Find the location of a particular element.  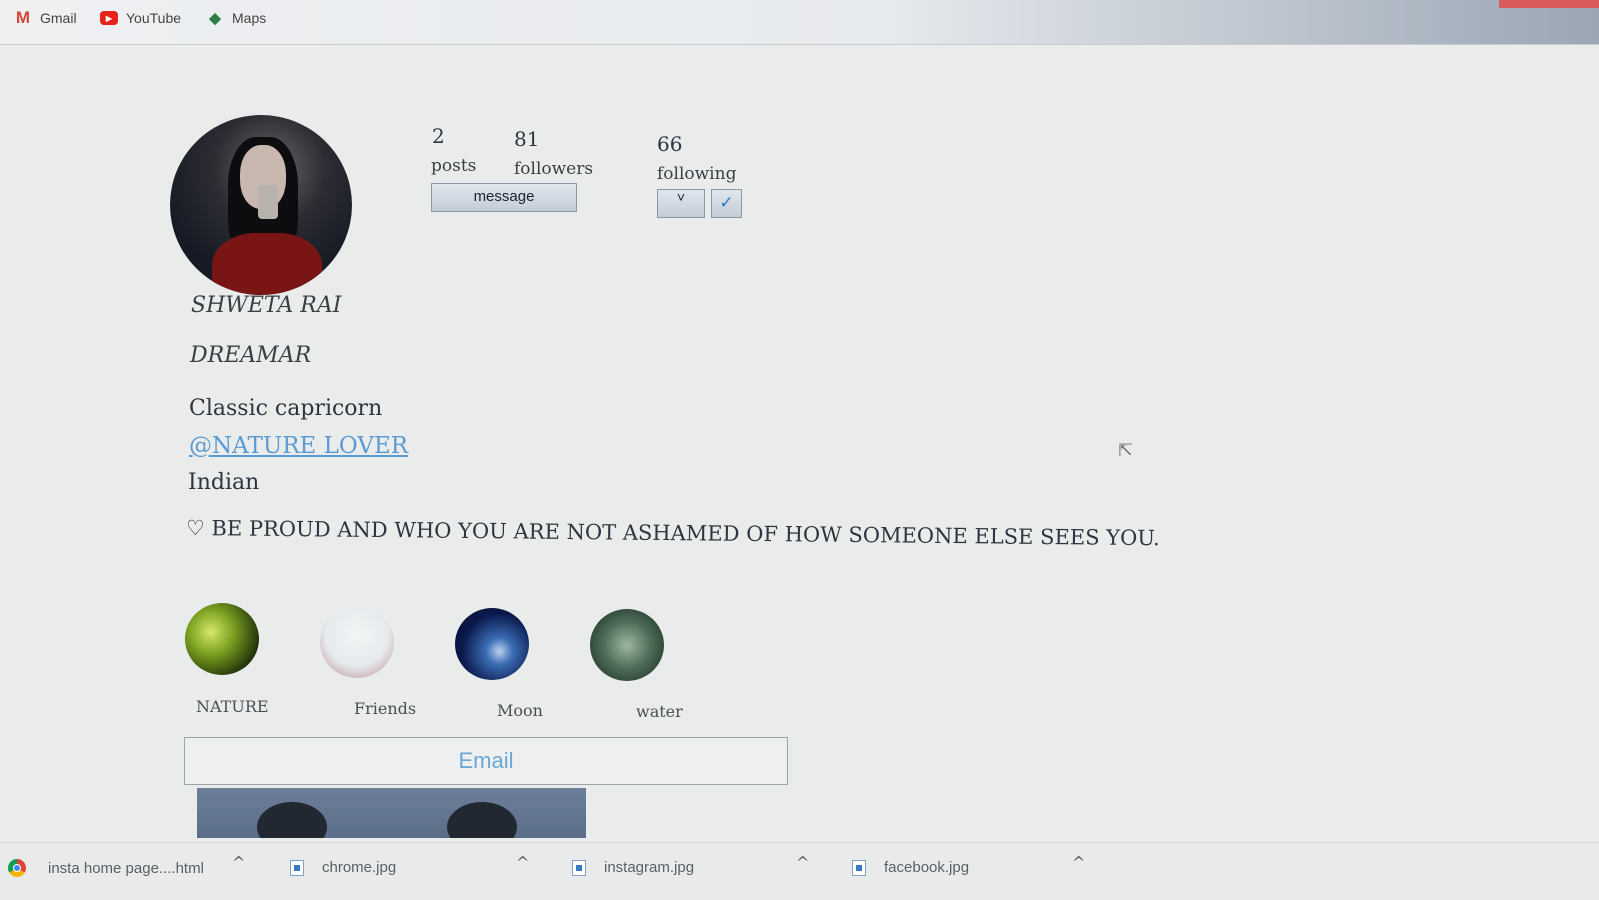

download-filename: chrome.jpg is located at coordinates (359, 867).